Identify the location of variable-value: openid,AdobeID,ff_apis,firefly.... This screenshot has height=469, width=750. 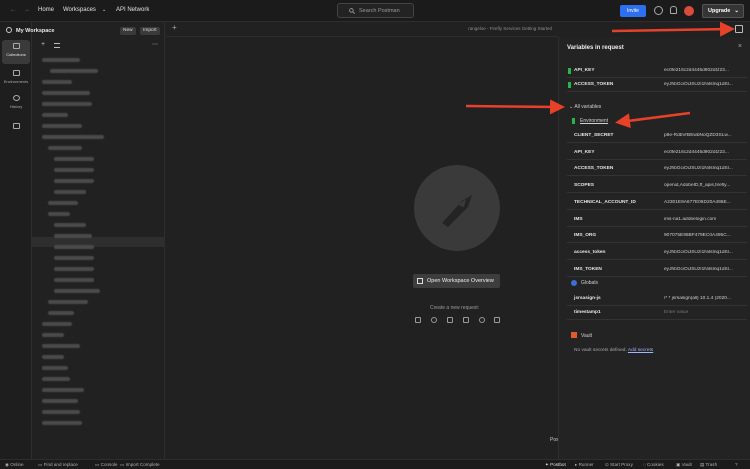
(704, 185).